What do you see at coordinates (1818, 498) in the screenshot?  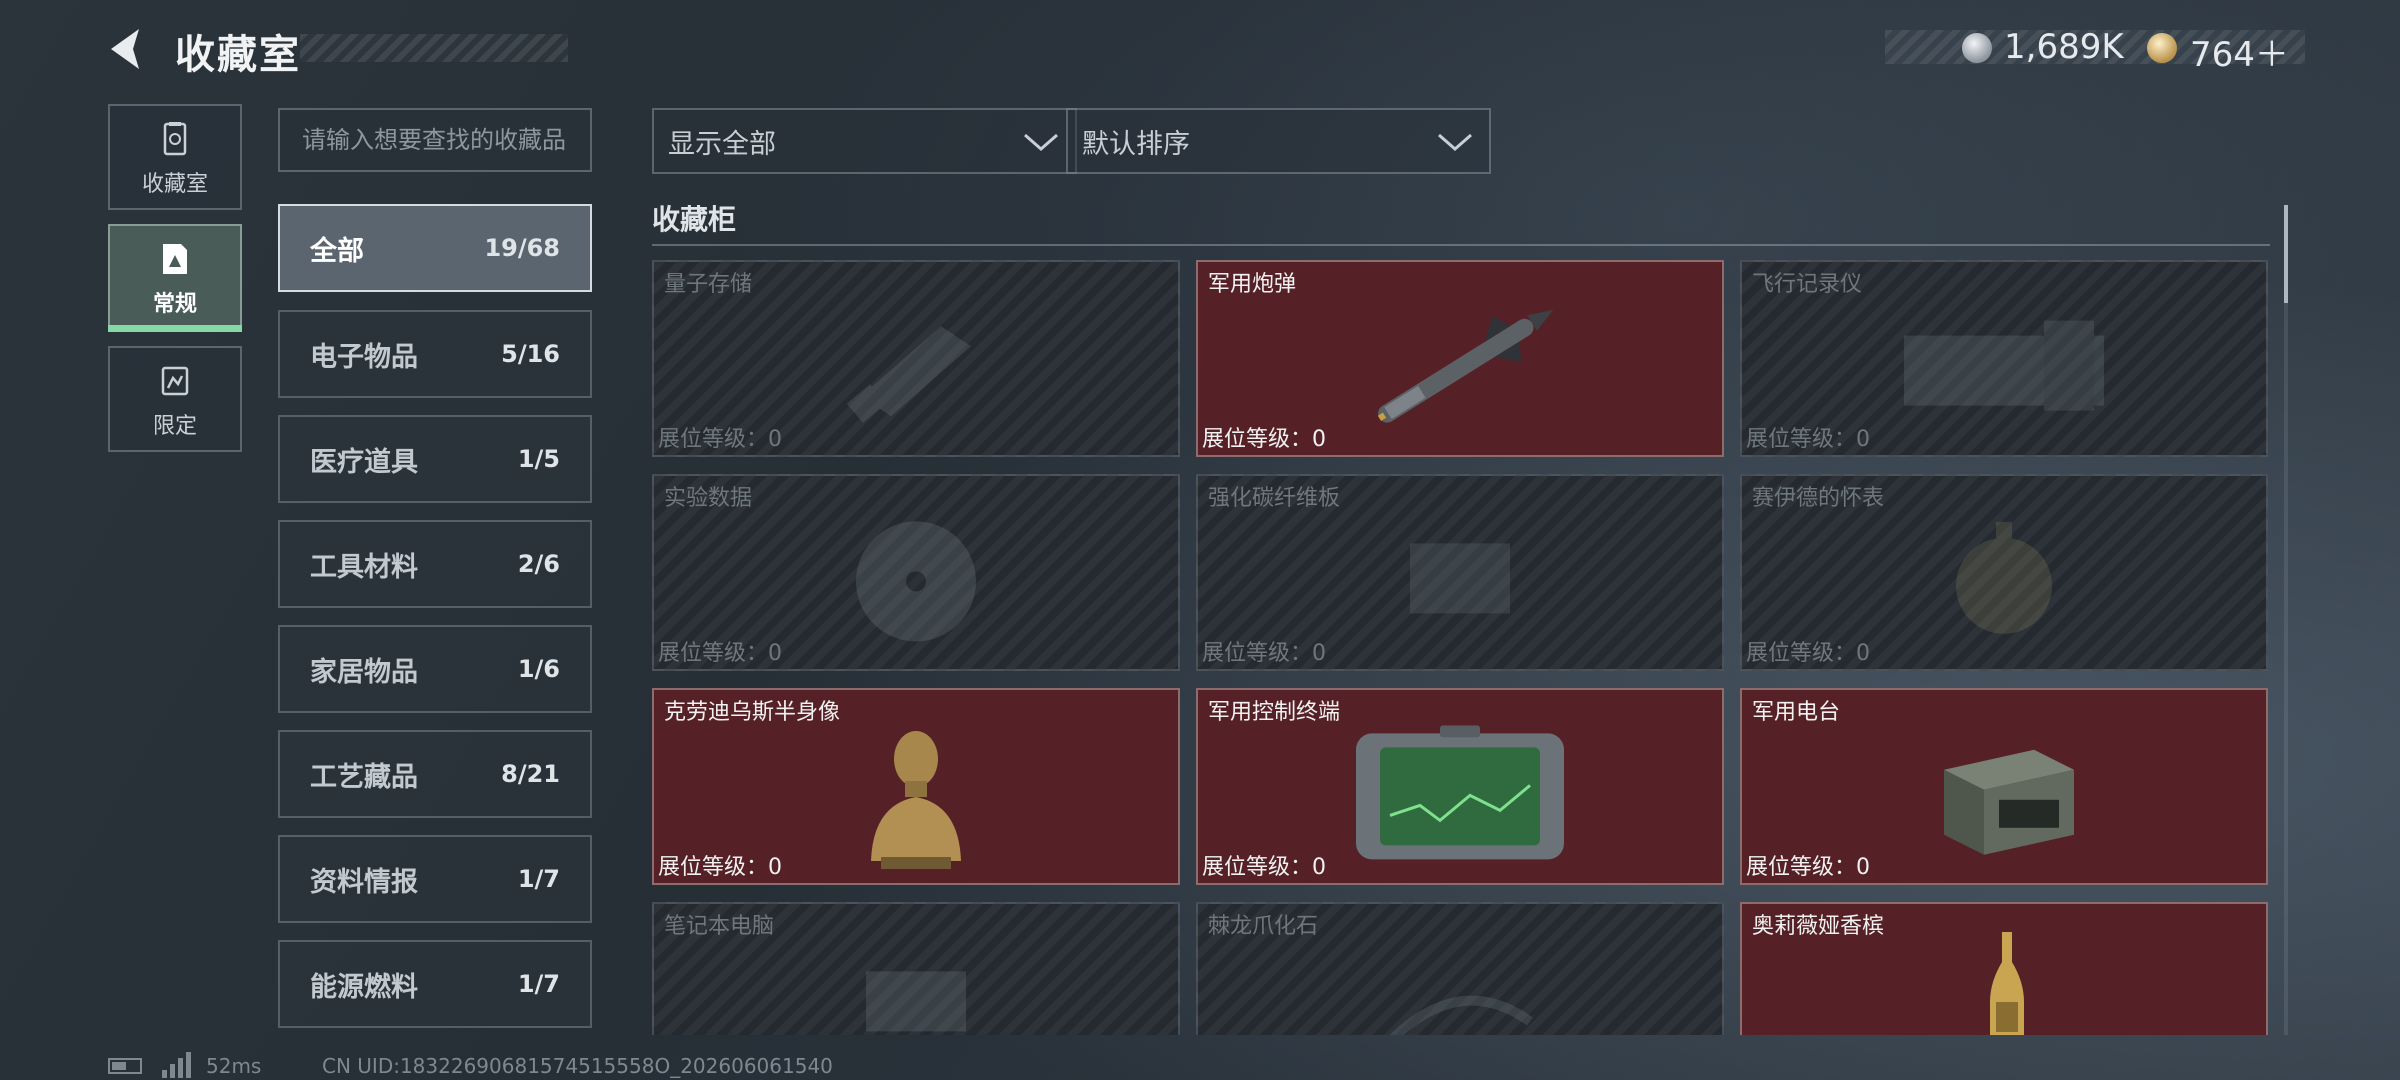 I see `item-name: 赛伊德的怀表` at bounding box center [1818, 498].